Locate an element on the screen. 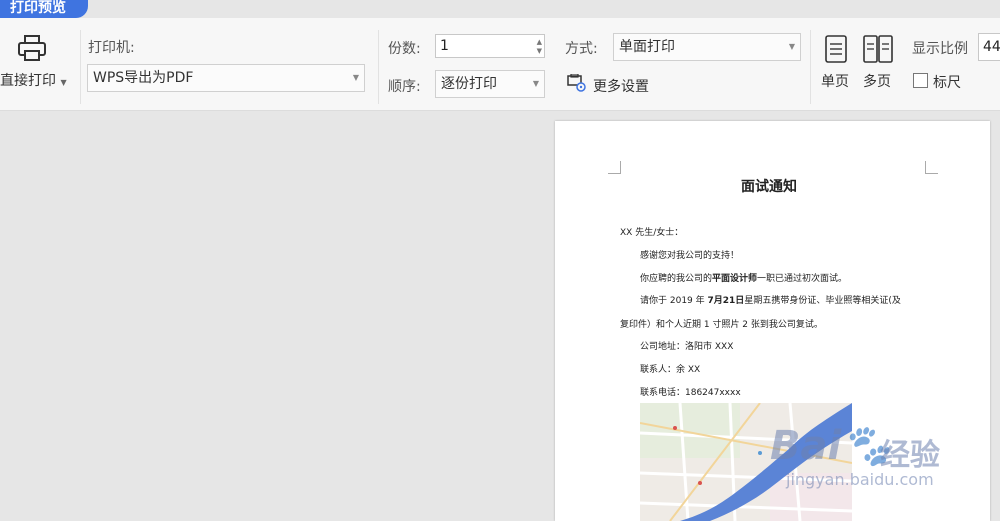 The height and width of the screenshot is (521, 1000). direct-print-label: 直接打印 is located at coordinates (28, 81).